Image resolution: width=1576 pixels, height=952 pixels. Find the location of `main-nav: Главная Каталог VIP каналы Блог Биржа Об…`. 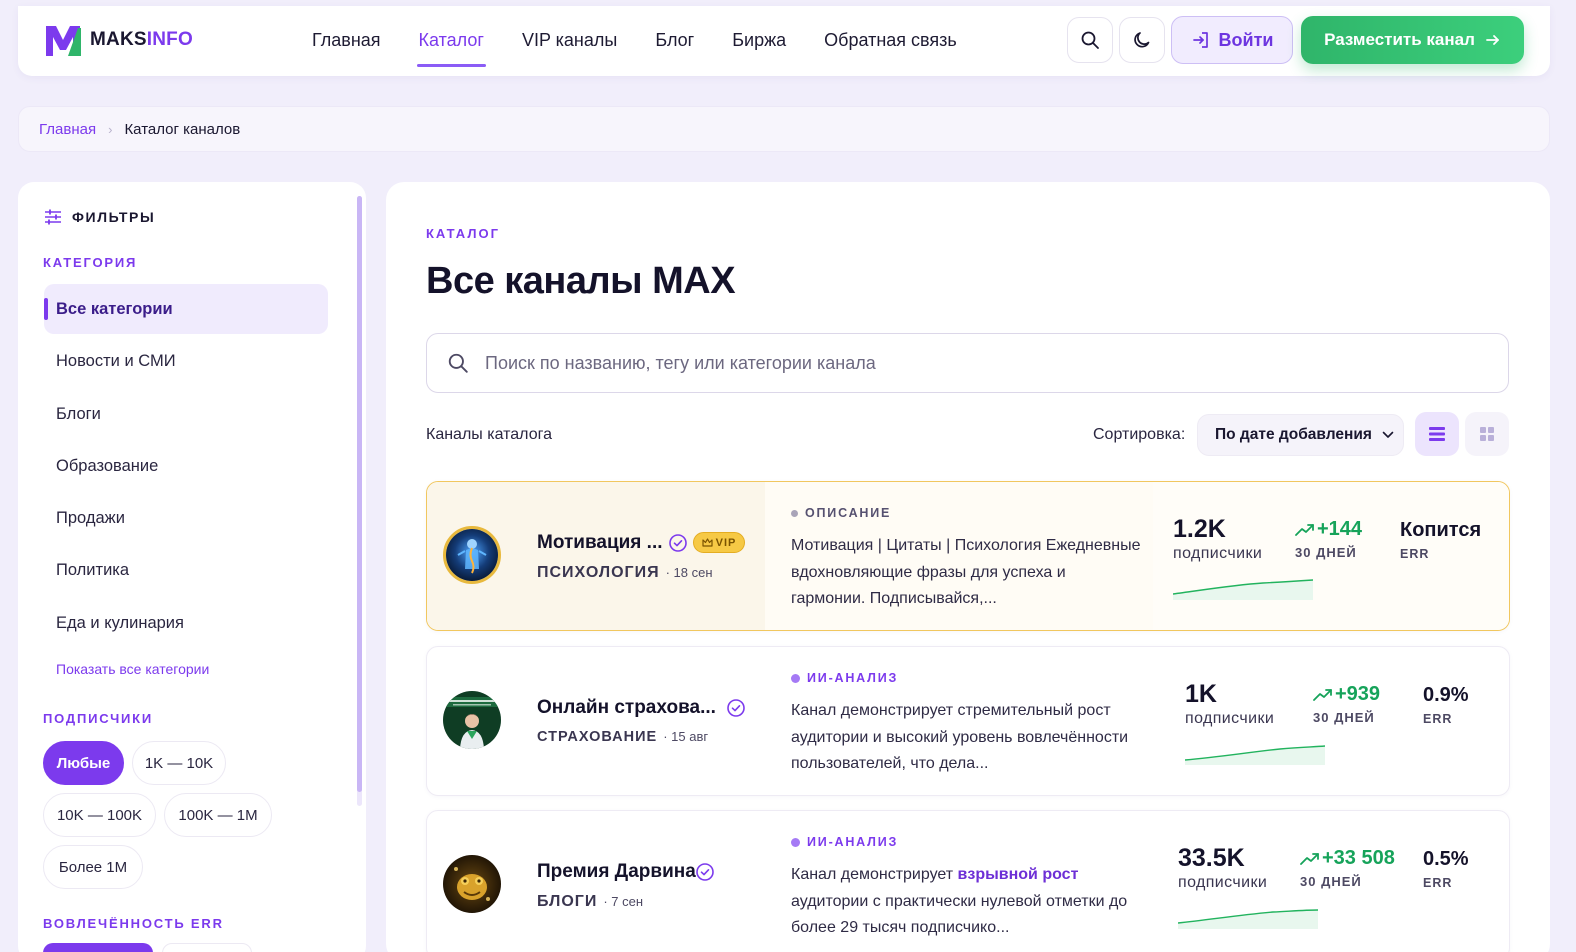

main-nav: Главная Каталог VIP каналы Блог Биржа Об… is located at coordinates (634, 41).